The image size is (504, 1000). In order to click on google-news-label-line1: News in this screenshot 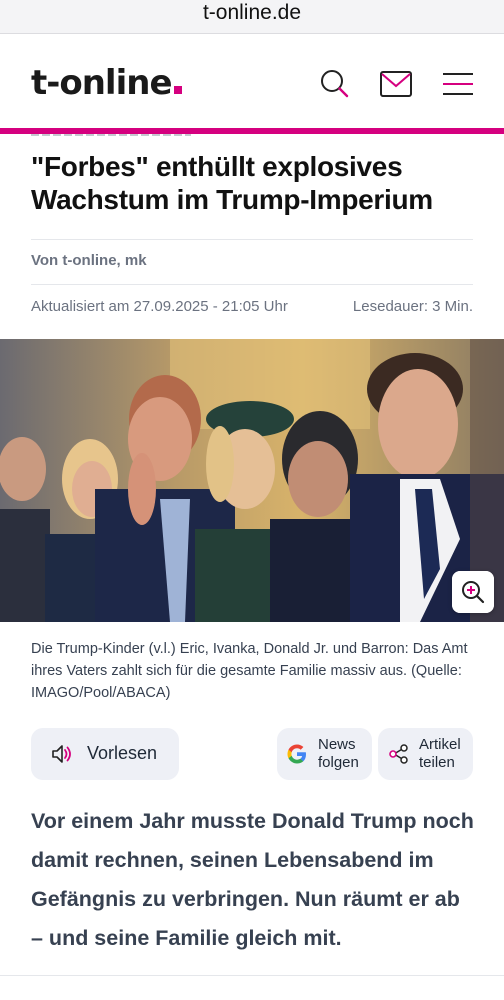, I will do `click(337, 744)`.